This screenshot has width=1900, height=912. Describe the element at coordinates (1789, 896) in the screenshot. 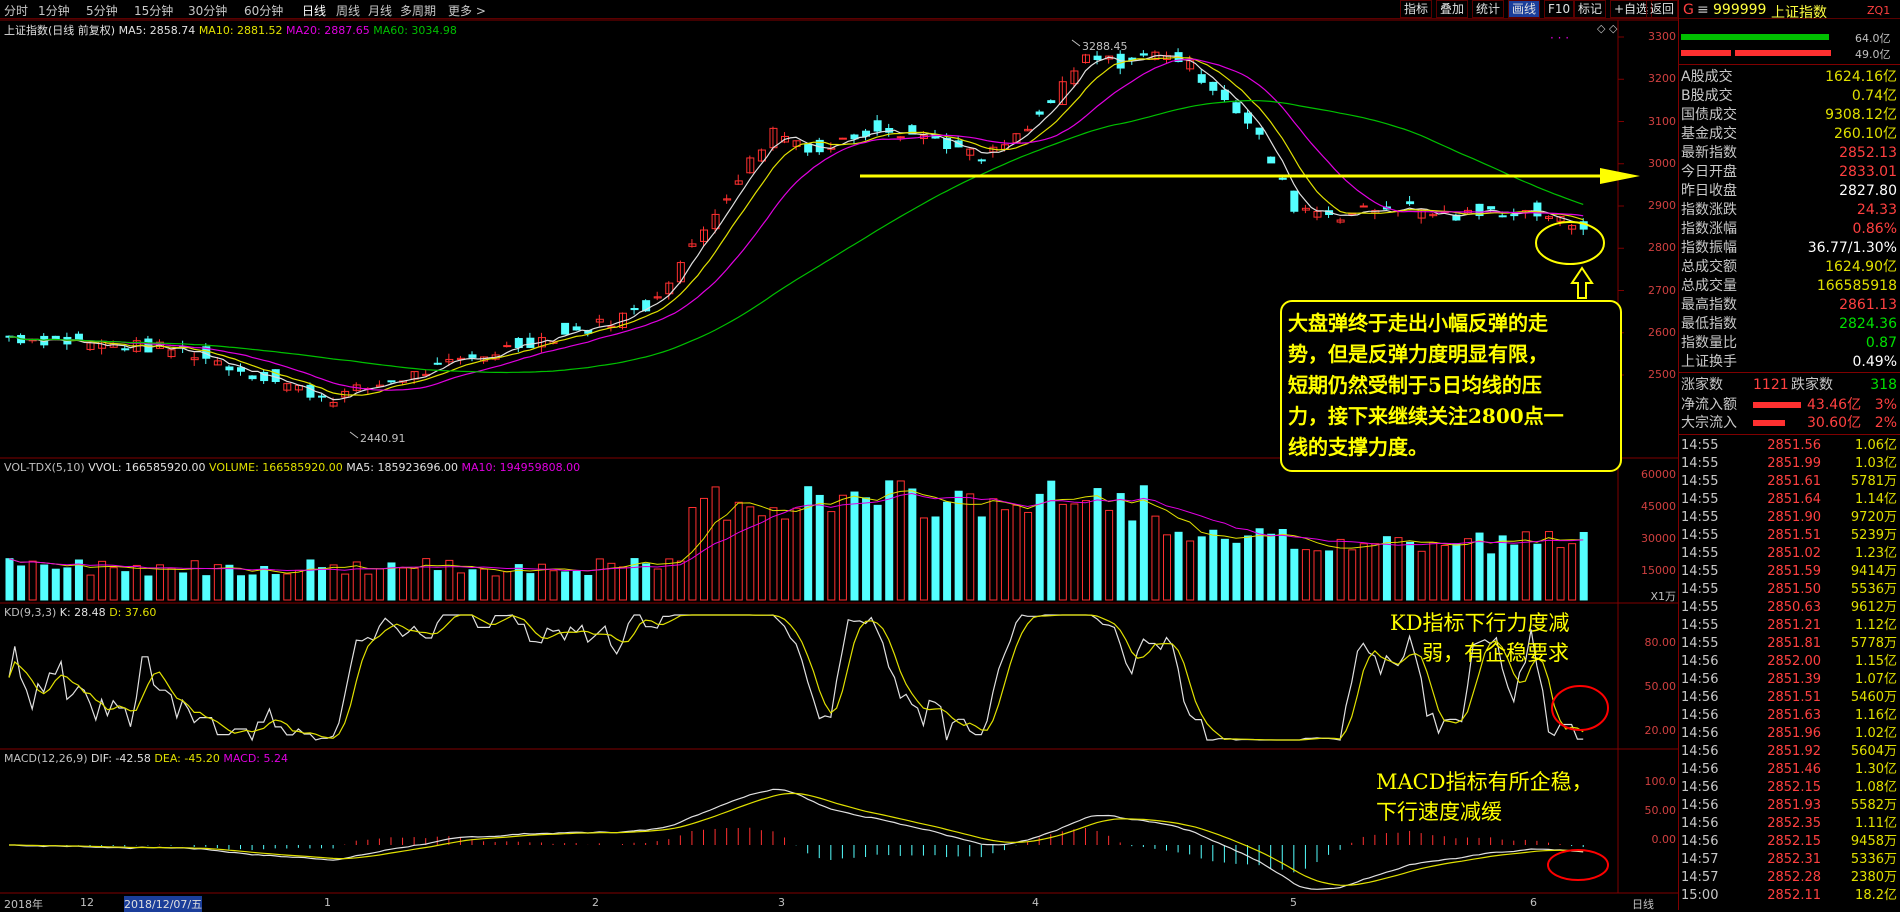

I see `tick-row: 15:00 2852.11 18.2亿` at that location.